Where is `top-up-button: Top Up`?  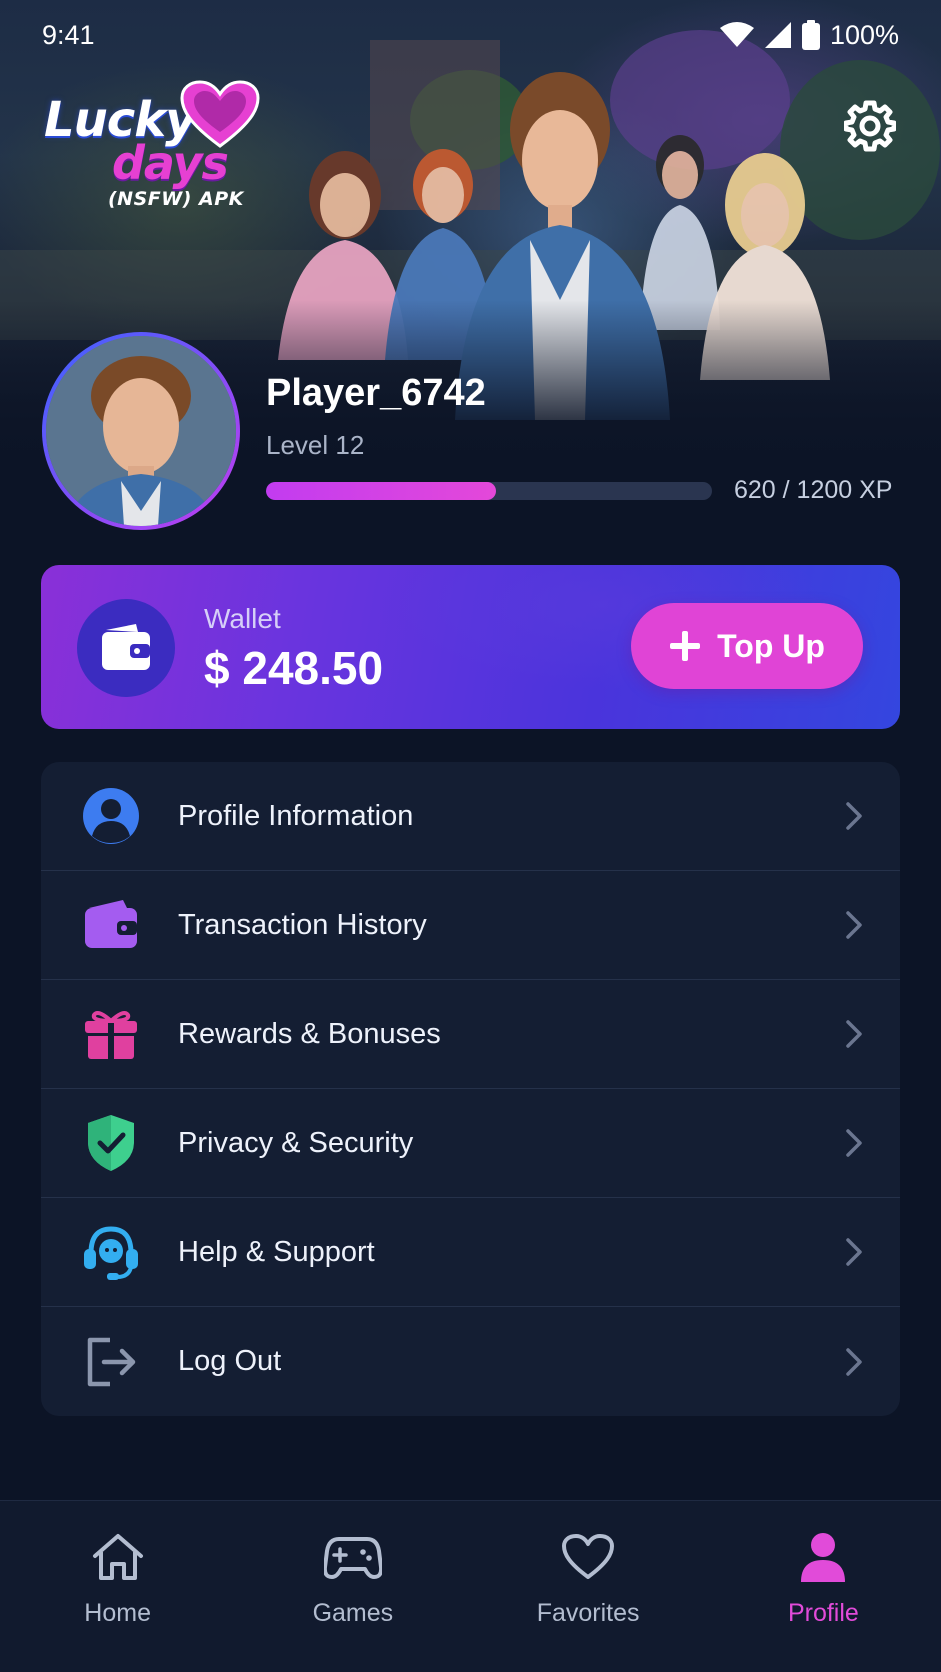 top-up-button: Top Up is located at coordinates (747, 646).